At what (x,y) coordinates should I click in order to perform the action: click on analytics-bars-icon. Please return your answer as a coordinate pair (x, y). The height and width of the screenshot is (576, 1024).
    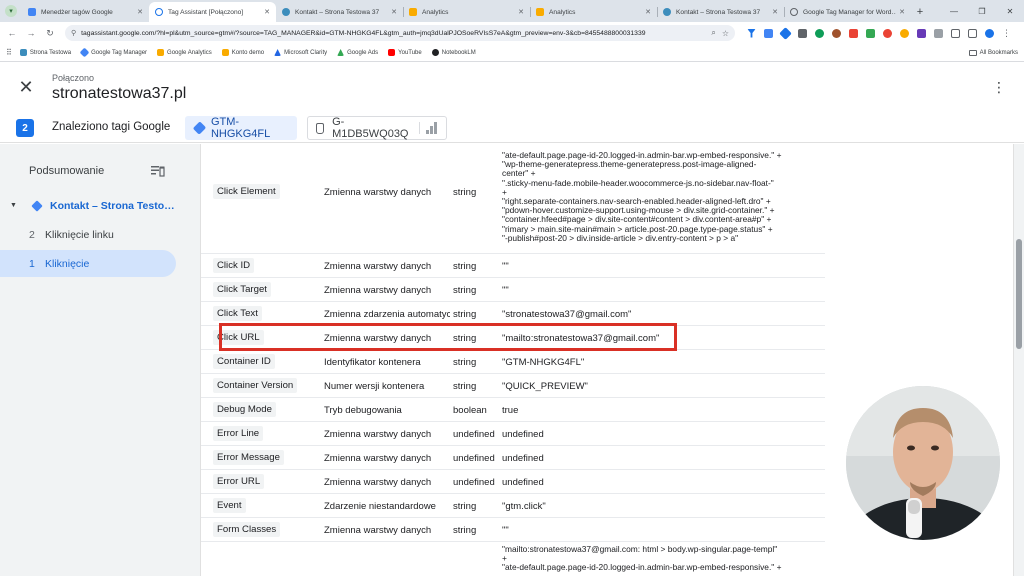
    Looking at the image, I should click on (428, 128).